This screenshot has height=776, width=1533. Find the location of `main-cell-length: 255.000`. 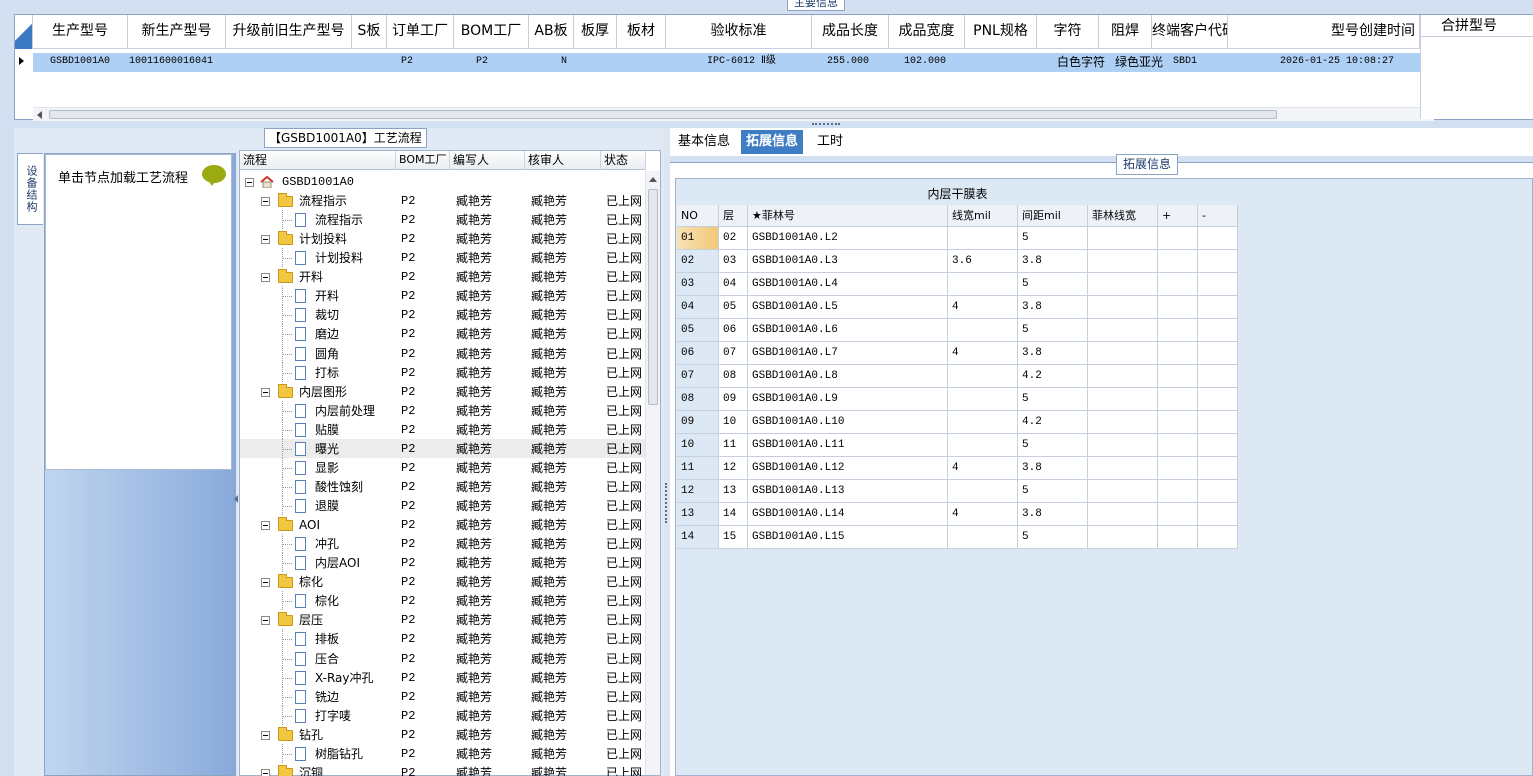

main-cell-length: 255.000 is located at coordinates (848, 62).